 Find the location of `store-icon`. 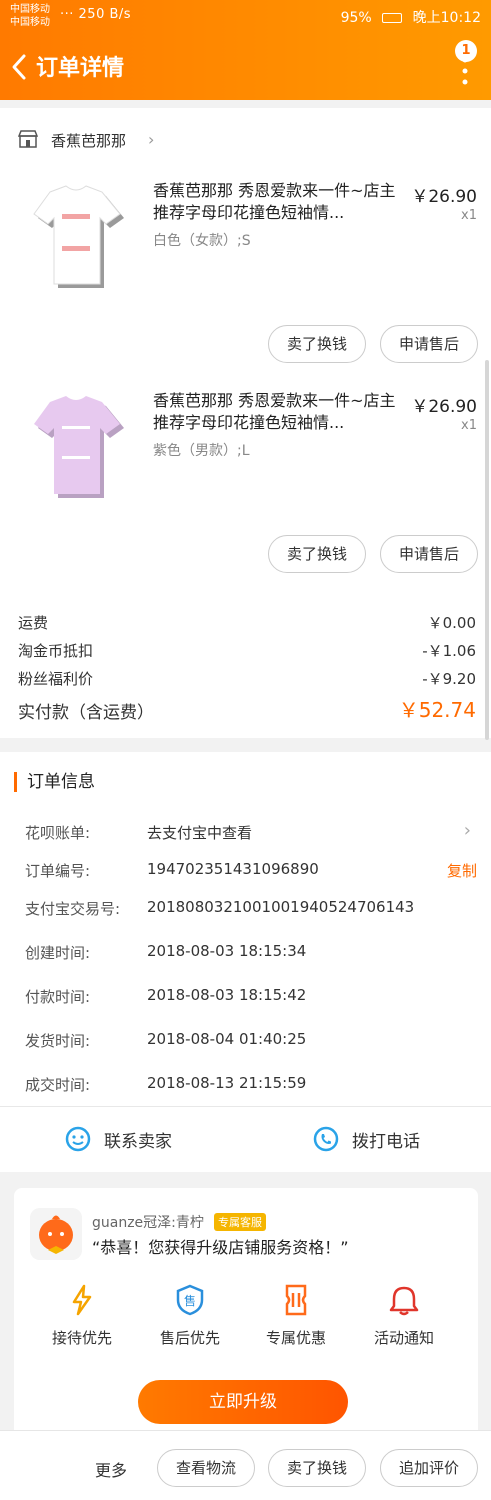

store-icon is located at coordinates (28, 139).